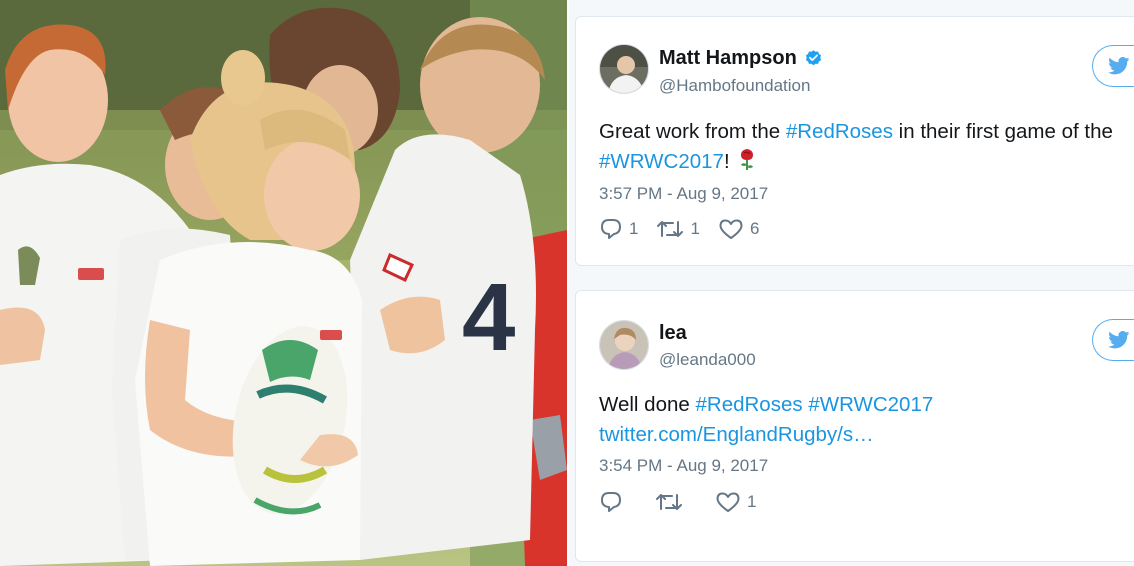 Image resolution: width=1134 pixels, height=566 pixels. I want to click on like-button: 1, so click(735, 502).